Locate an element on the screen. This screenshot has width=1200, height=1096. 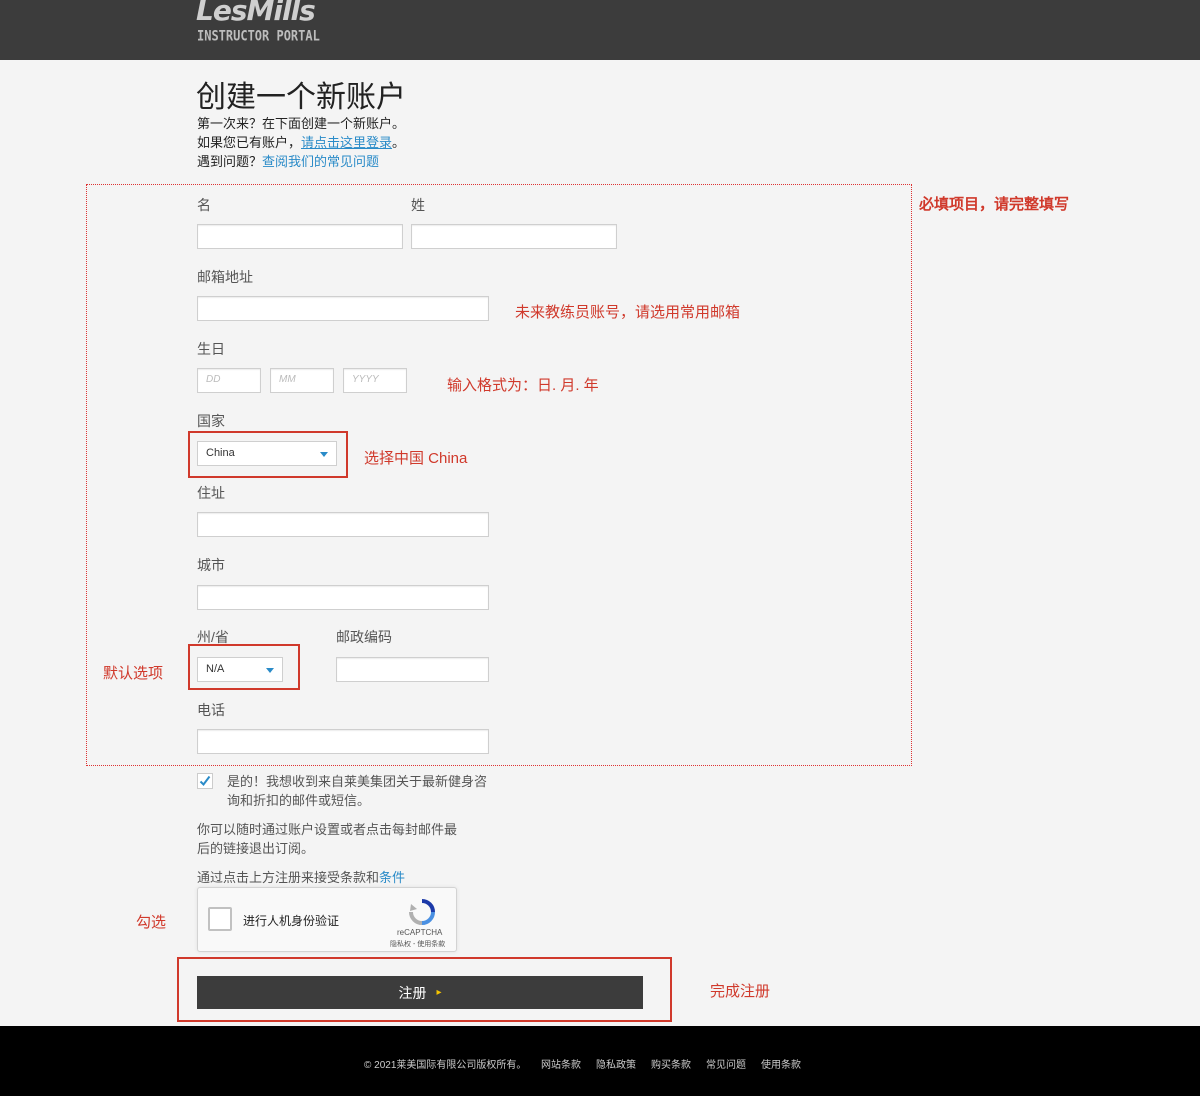
faq-link: 查阅我们的常见问题 is located at coordinates (320, 161).